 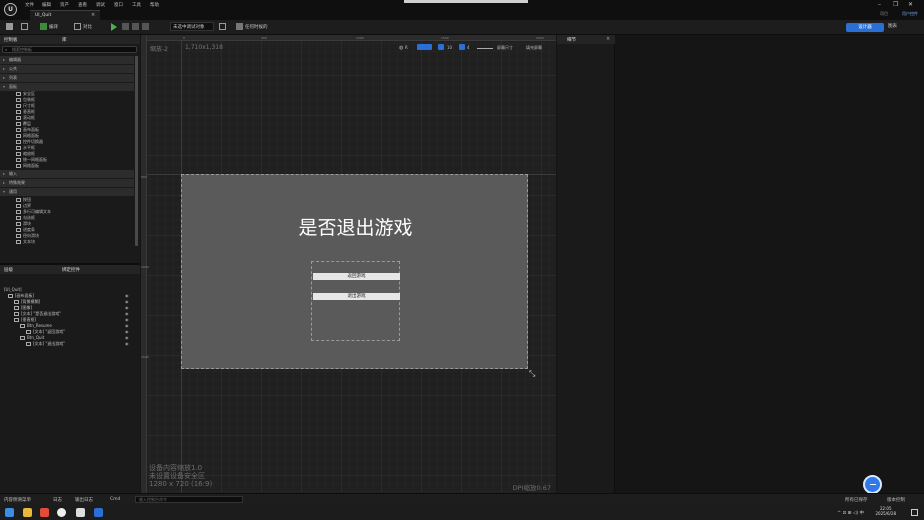 What do you see at coordinates (910, 4) in the screenshot?
I see `close-icon: ✕` at bounding box center [910, 4].